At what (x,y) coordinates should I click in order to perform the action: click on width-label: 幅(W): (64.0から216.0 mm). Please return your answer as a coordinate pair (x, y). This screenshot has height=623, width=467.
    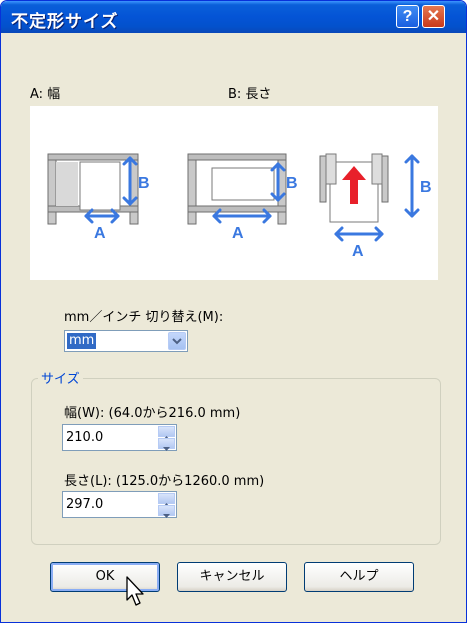
    Looking at the image, I should click on (152, 413).